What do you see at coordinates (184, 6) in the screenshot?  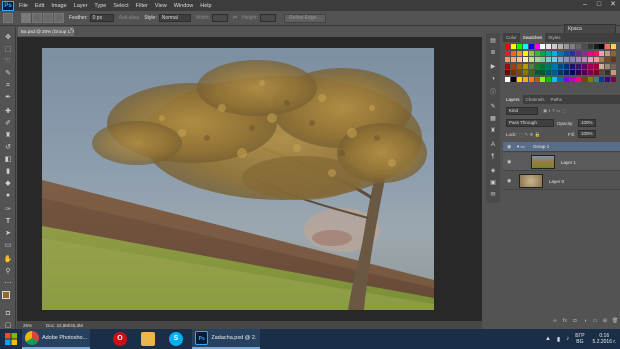 I see `menu-window: Window` at bounding box center [184, 6].